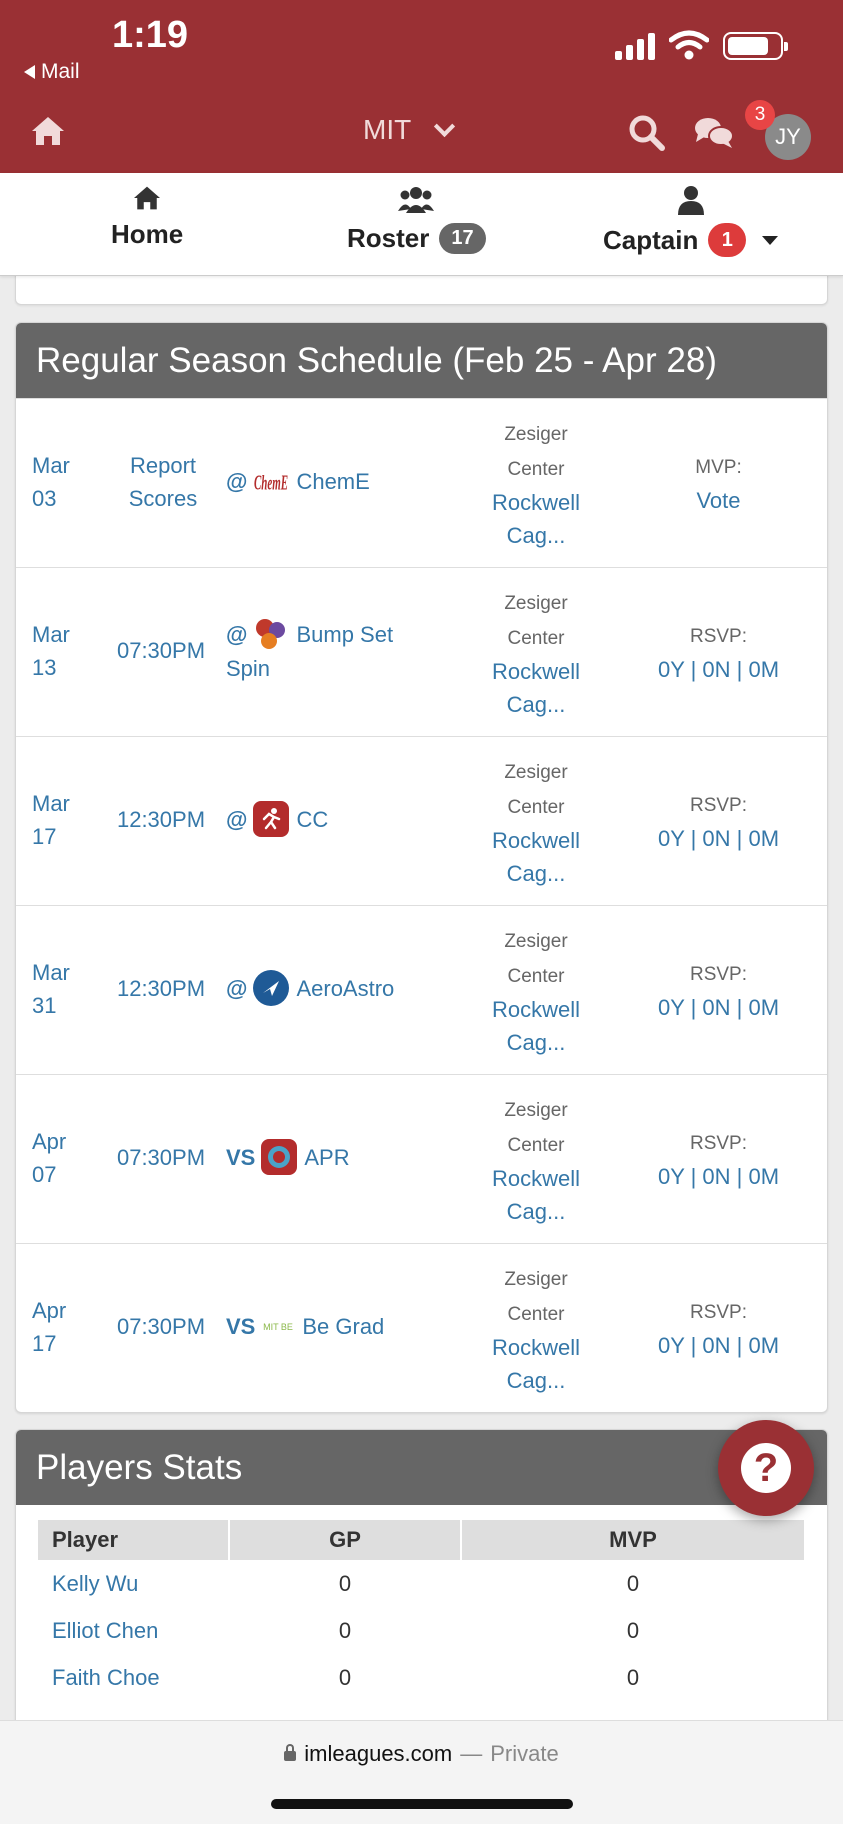  I want to click on tab-captain: Captain 1, so click(691, 221).